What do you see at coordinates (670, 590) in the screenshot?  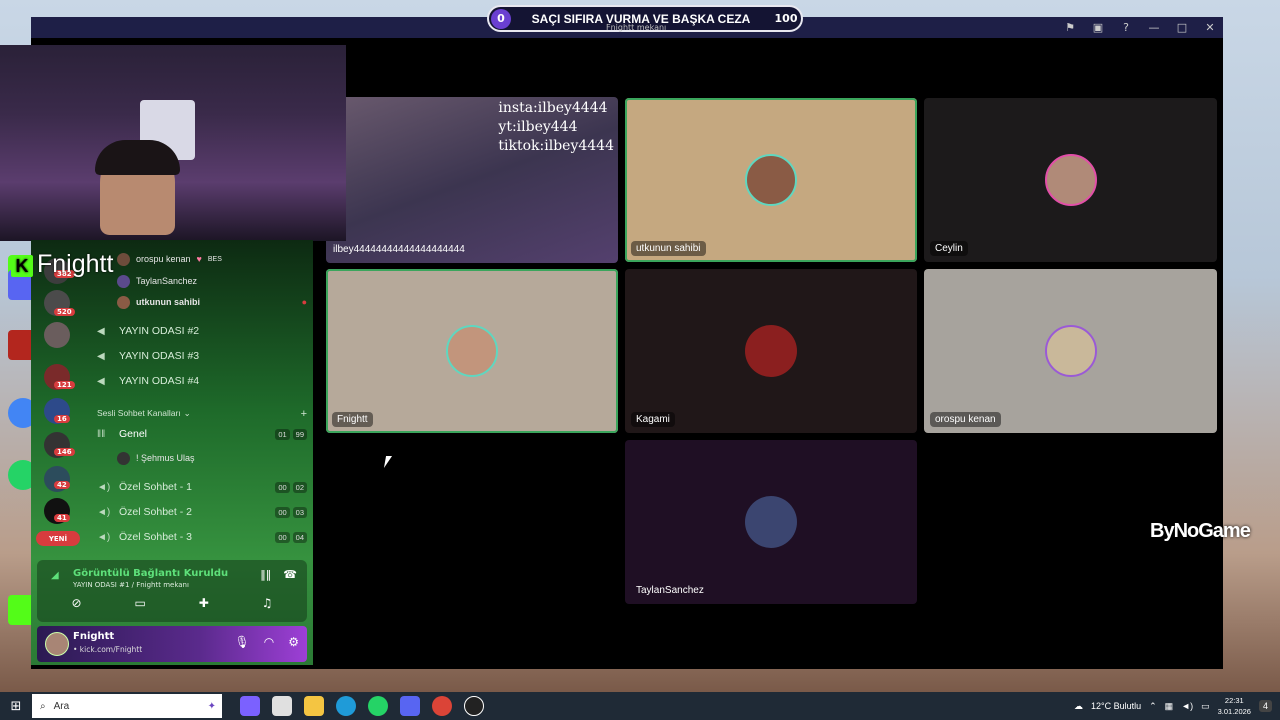 I see `tile-label: TaylanSanchez` at bounding box center [670, 590].